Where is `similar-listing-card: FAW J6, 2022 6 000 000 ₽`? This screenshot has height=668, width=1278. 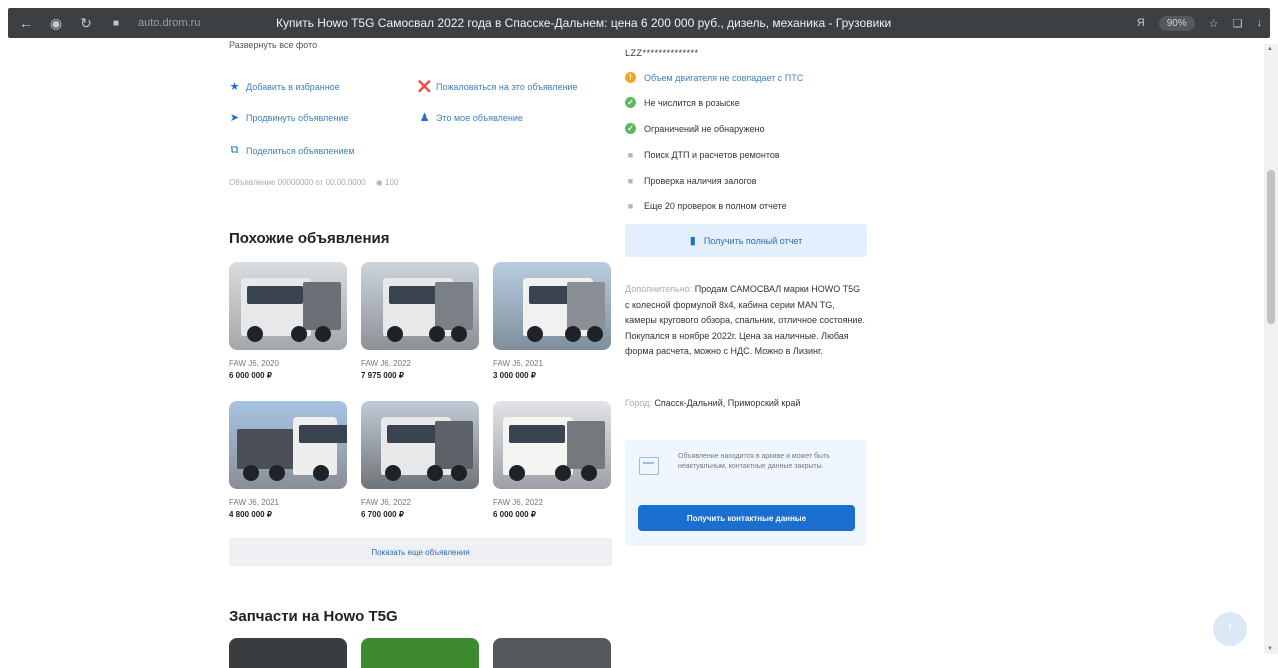 similar-listing-card: FAW J6, 2022 6 000 000 ₽ is located at coordinates (552, 460).